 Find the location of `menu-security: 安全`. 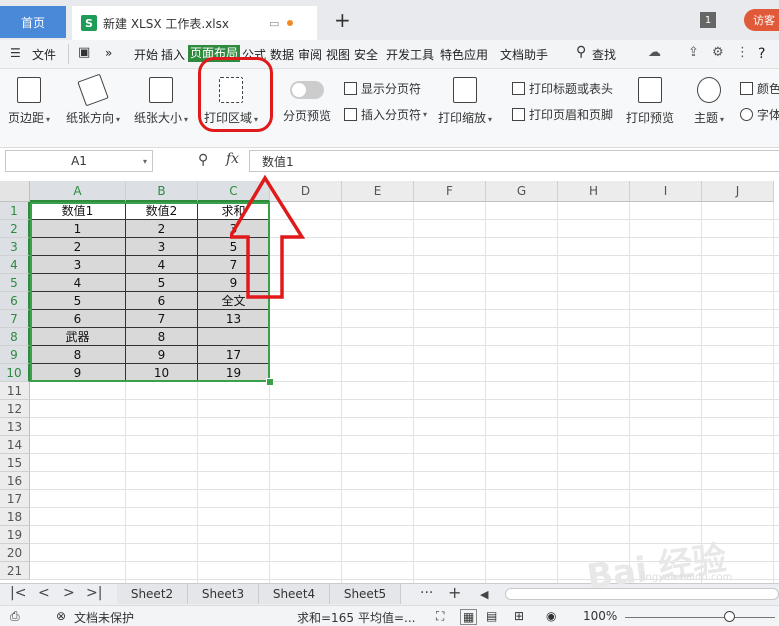

menu-security: 安全 is located at coordinates (366, 54).